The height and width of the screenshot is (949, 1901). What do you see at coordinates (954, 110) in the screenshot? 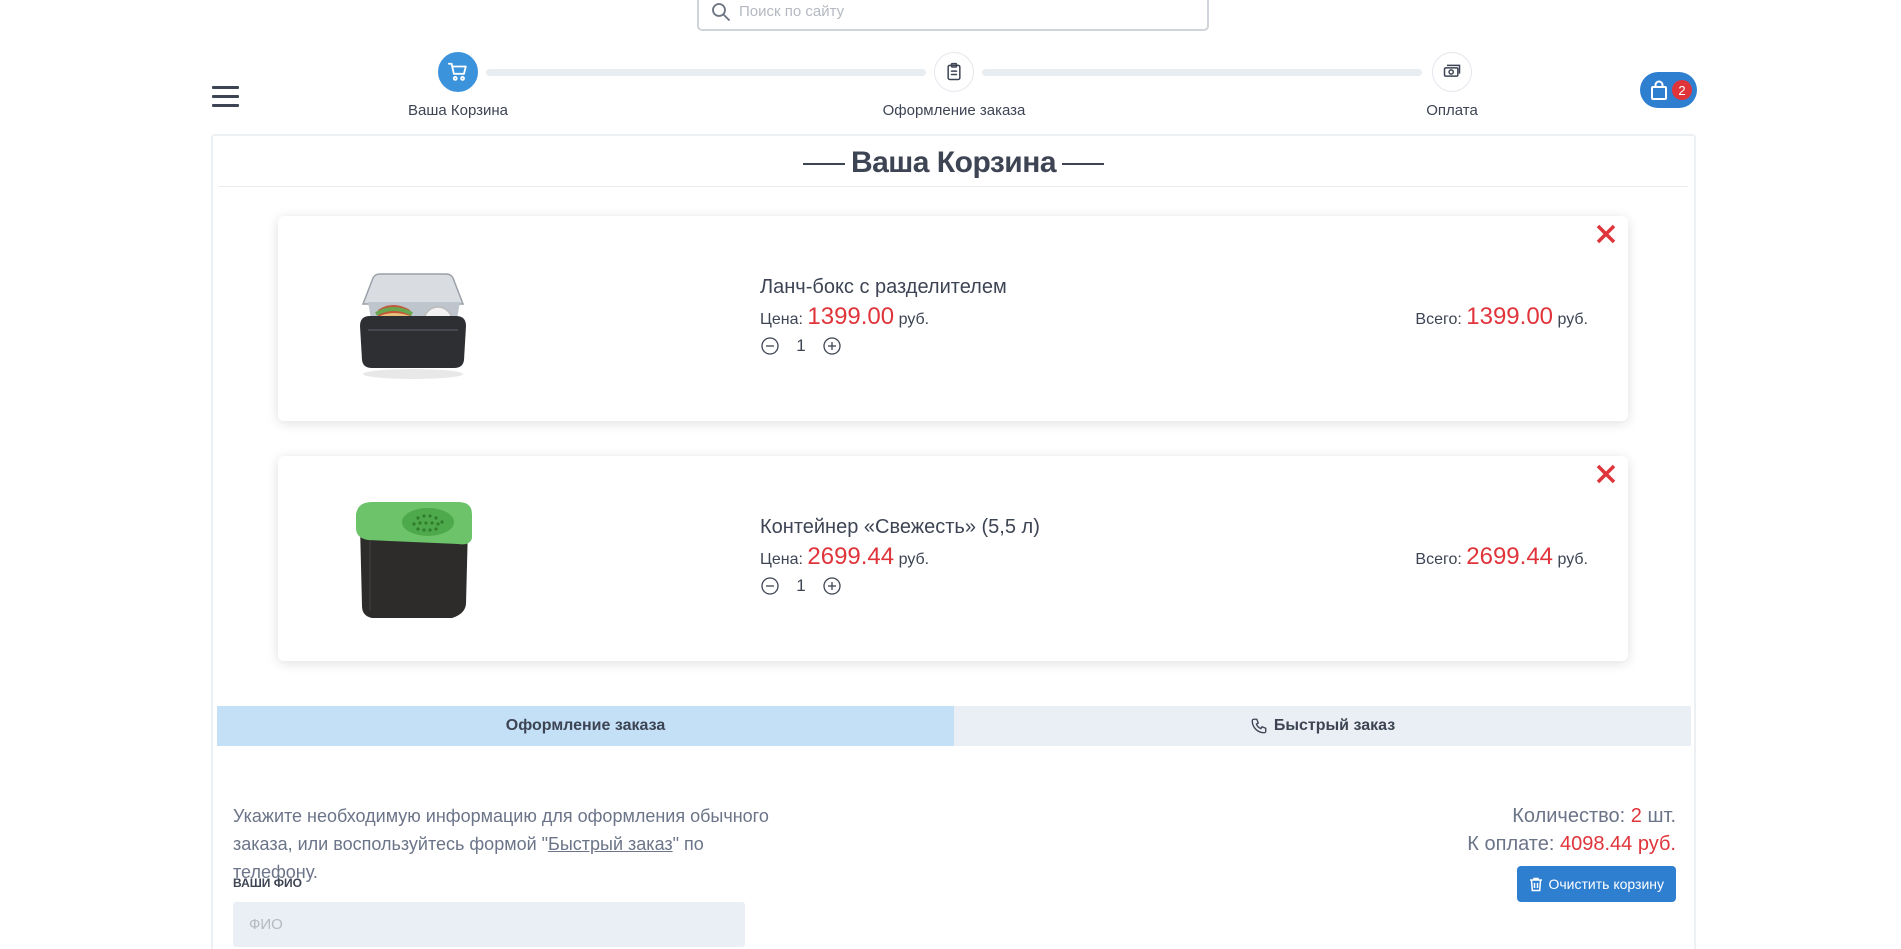
I see `step-label-checkout: Оформление заказа` at bounding box center [954, 110].